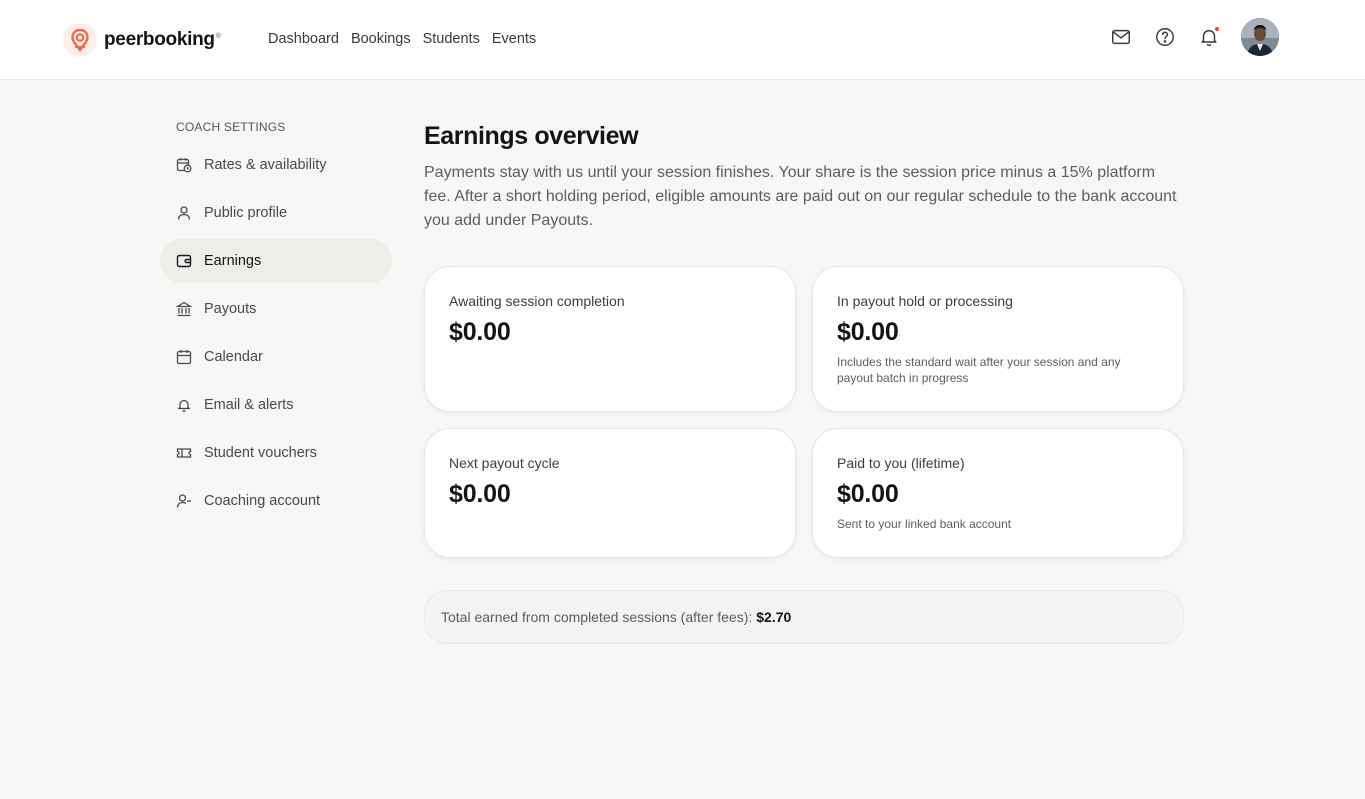 Image resolution: width=1365 pixels, height=799 pixels. What do you see at coordinates (231, 127) in the screenshot?
I see `sidebar-heading: COACH SETTINGS` at bounding box center [231, 127].